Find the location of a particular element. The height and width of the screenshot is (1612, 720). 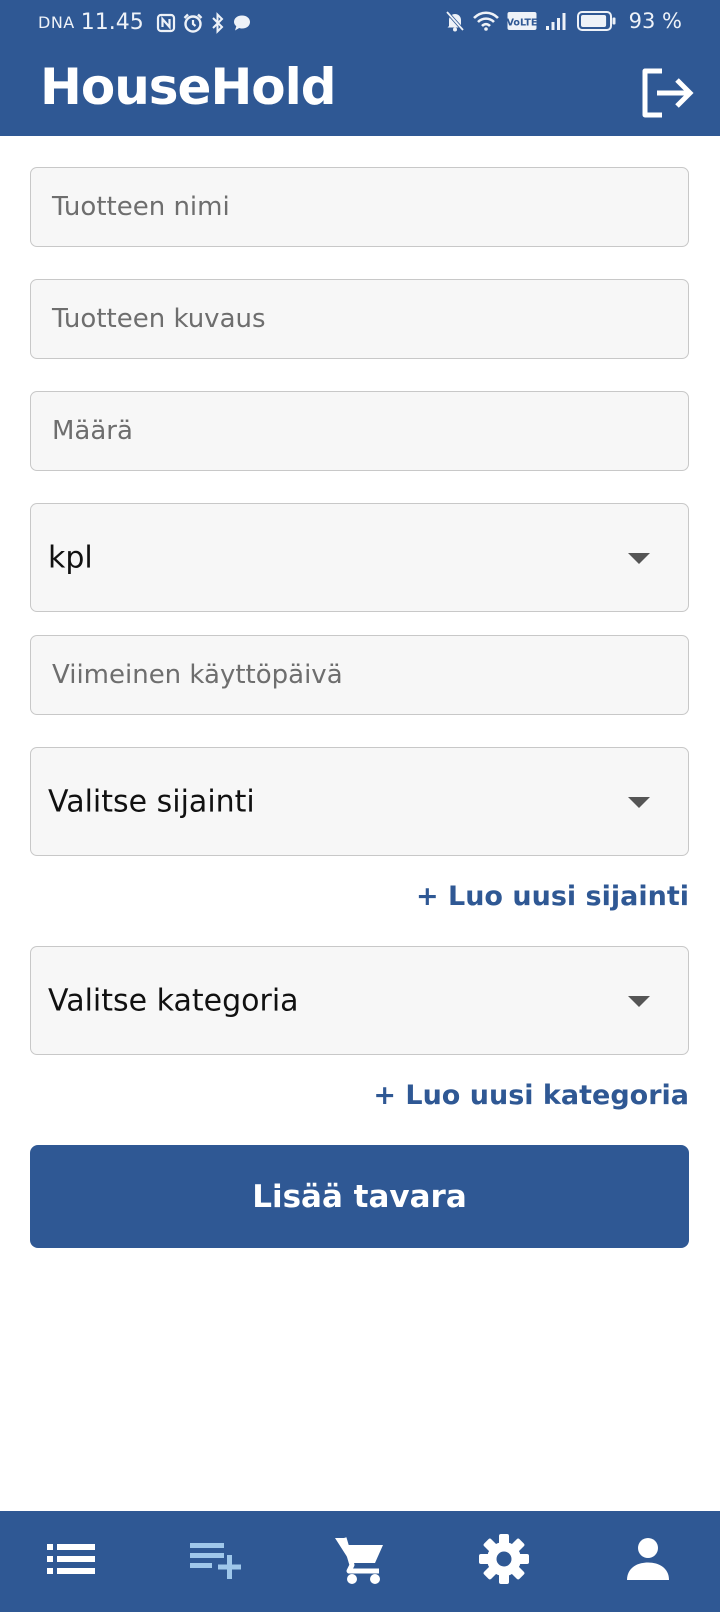

expiry-date-input: Viimeinen käyttöpäivä is located at coordinates (359, 675).